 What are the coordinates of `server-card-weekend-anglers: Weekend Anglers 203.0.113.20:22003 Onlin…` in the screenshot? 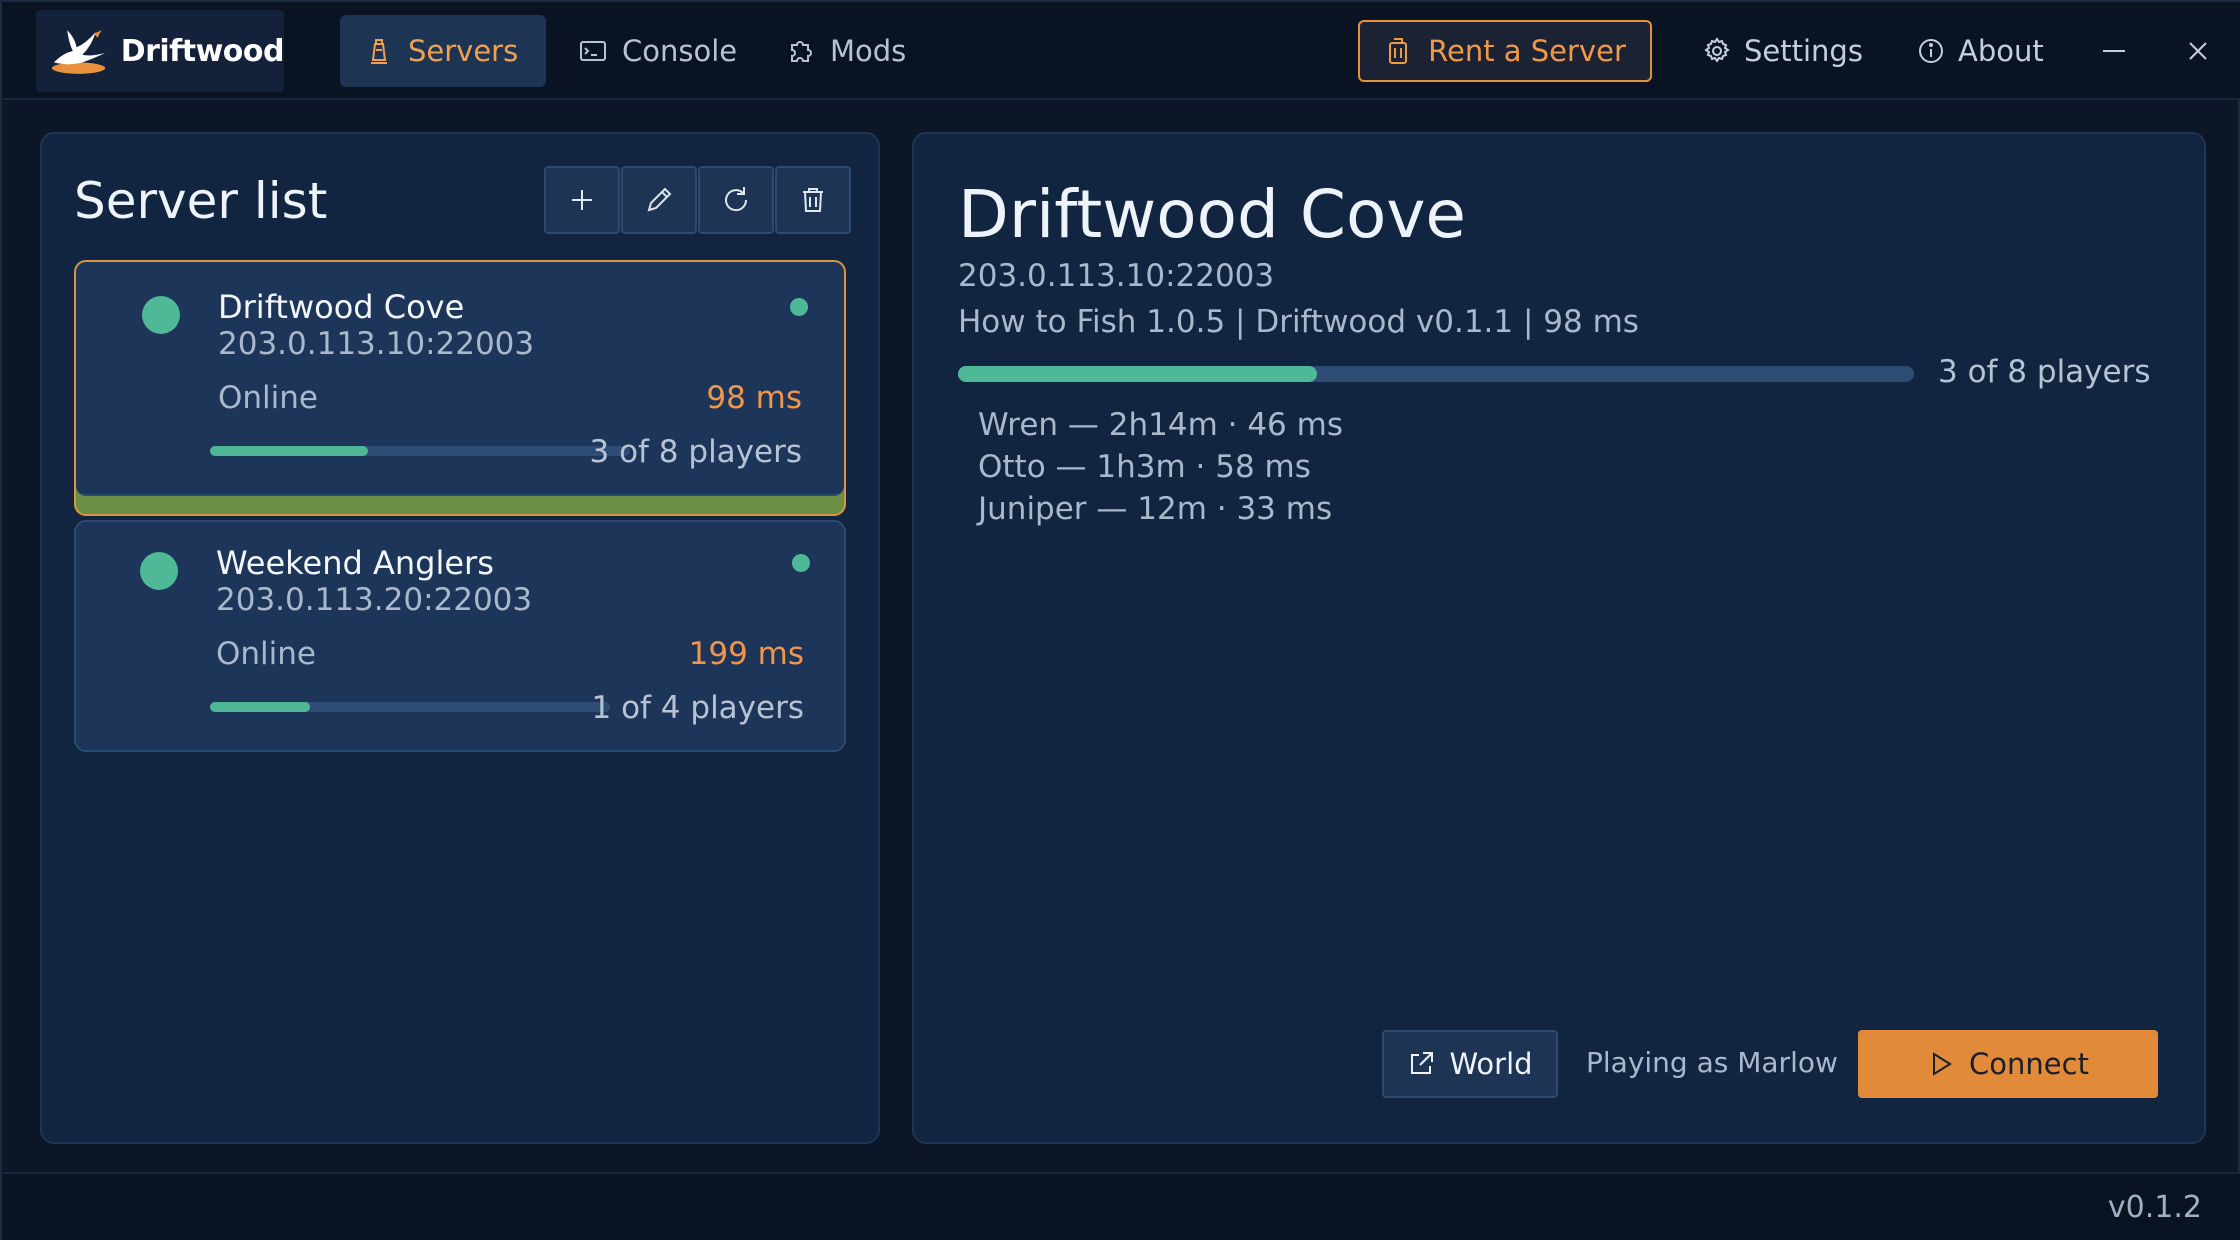 It's located at (460, 636).